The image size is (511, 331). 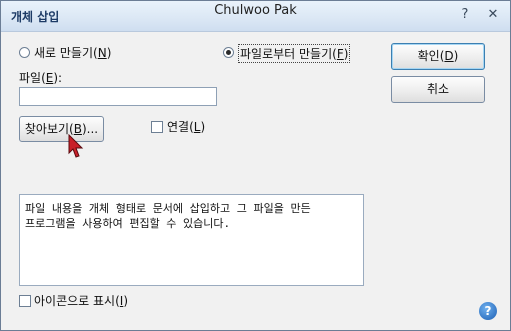 I want to click on mouse-cursor-icon, so click(x=76, y=146).